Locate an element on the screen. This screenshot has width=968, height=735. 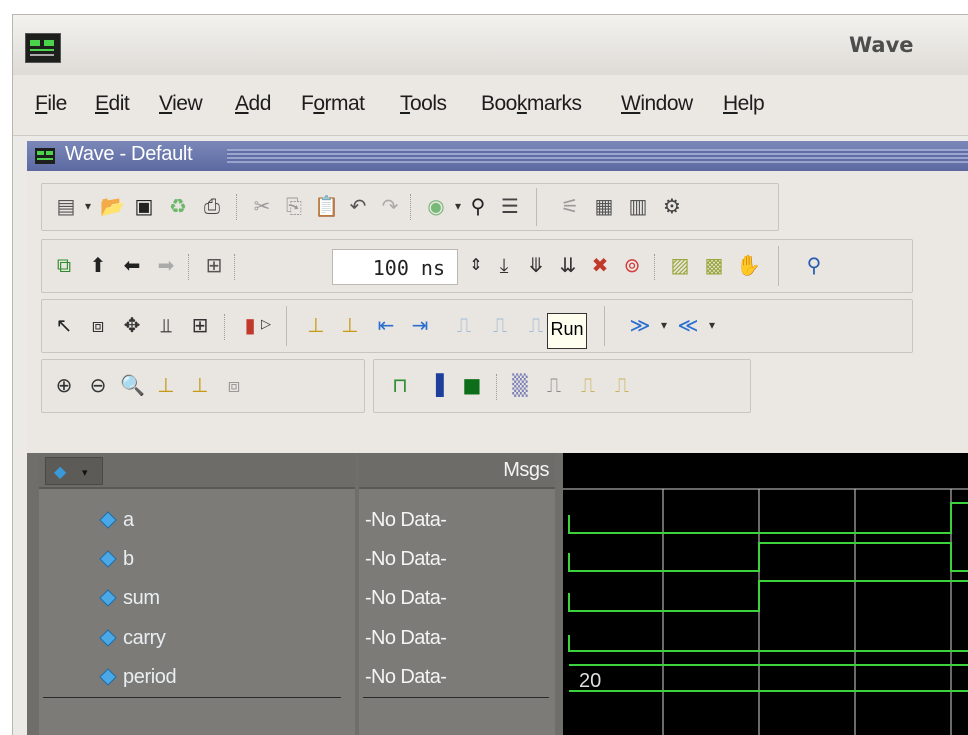
menu-help: Help is located at coordinates (744, 104).